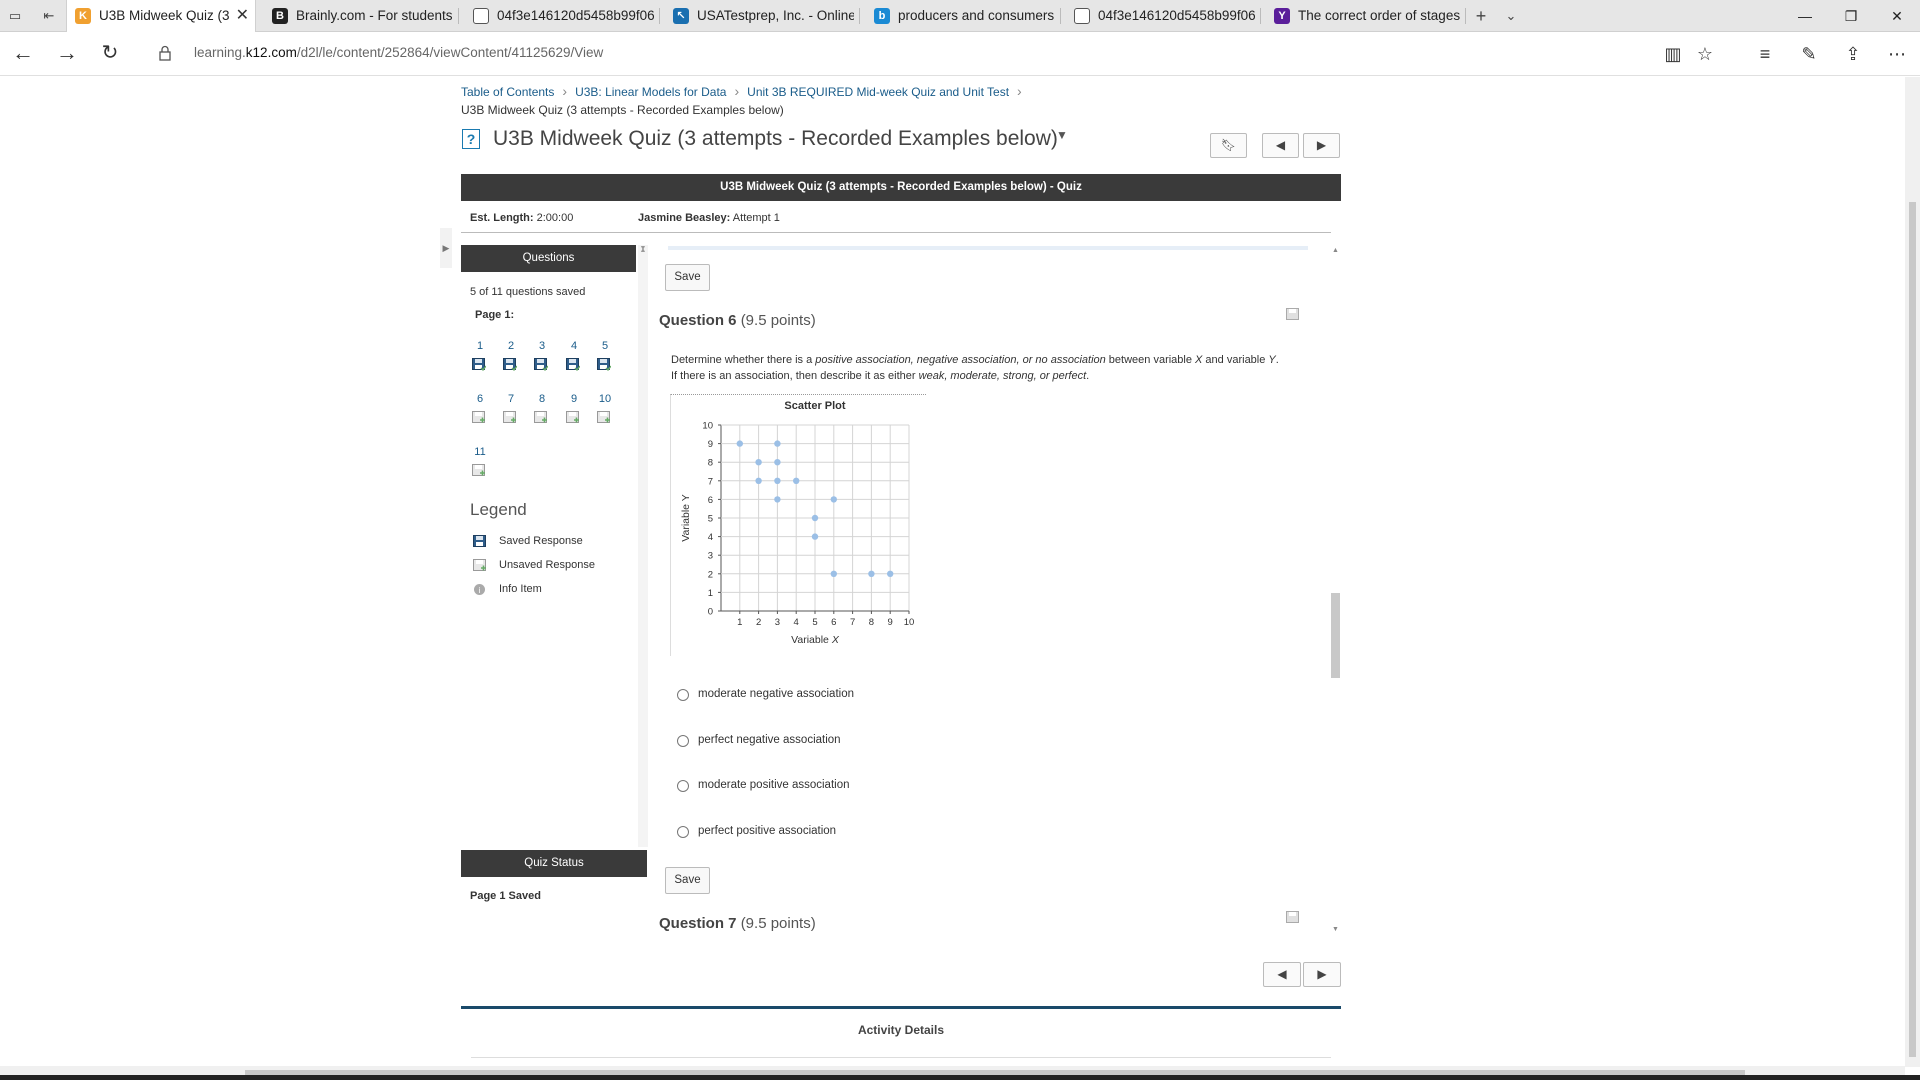  I want to click on forward-icon: →, so click(67, 54).